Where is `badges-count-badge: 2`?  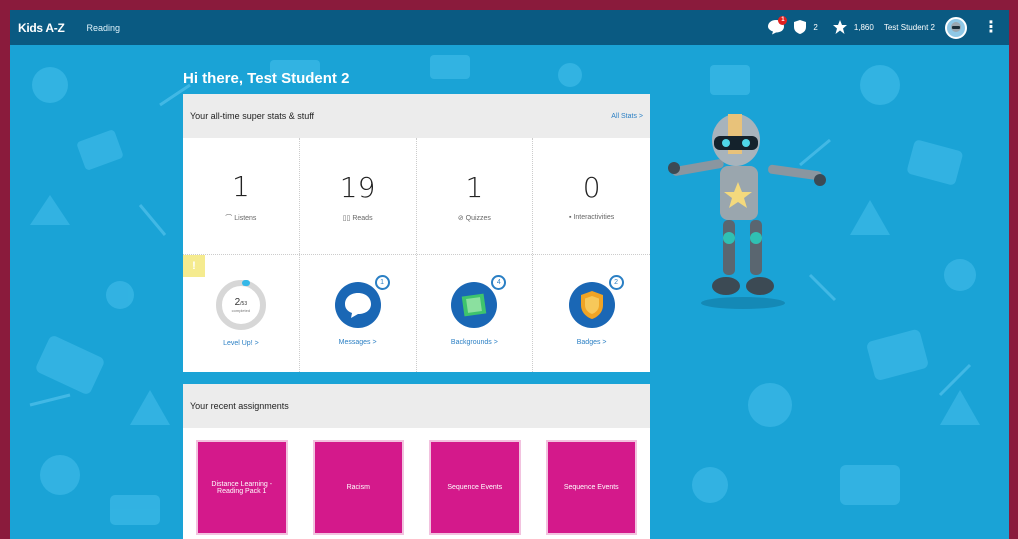 badges-count-badge: 2 is located at coordinates (616, 282).